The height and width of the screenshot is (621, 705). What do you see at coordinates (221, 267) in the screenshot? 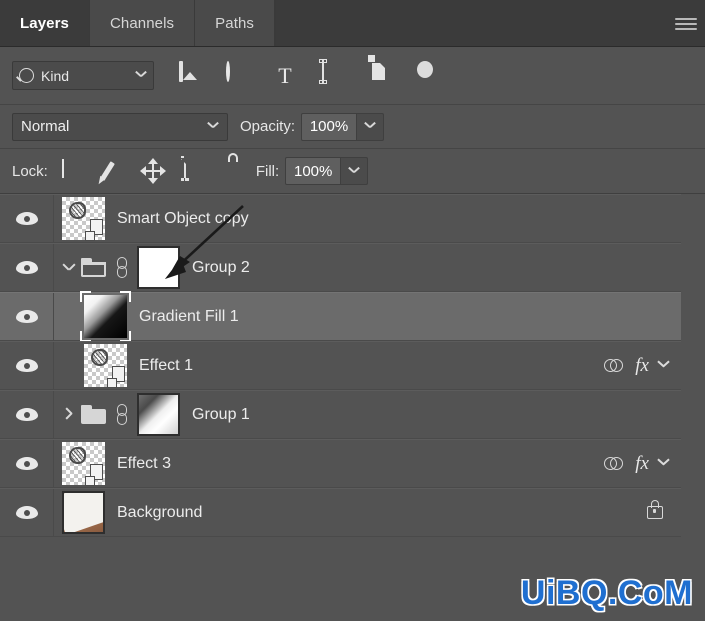
I see `layer-name: Group 2` at bounding box center [221, 267].